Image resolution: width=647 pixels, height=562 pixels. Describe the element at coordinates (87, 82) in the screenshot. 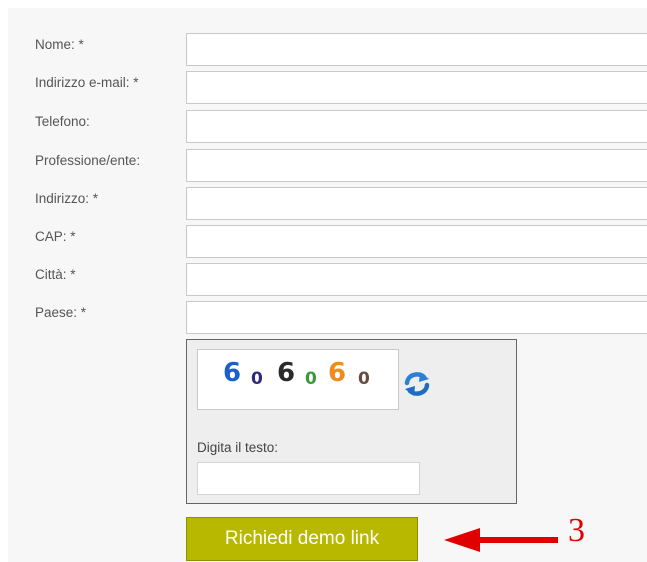

I see `email-label: Indirizzo e-mail: *` at that location.